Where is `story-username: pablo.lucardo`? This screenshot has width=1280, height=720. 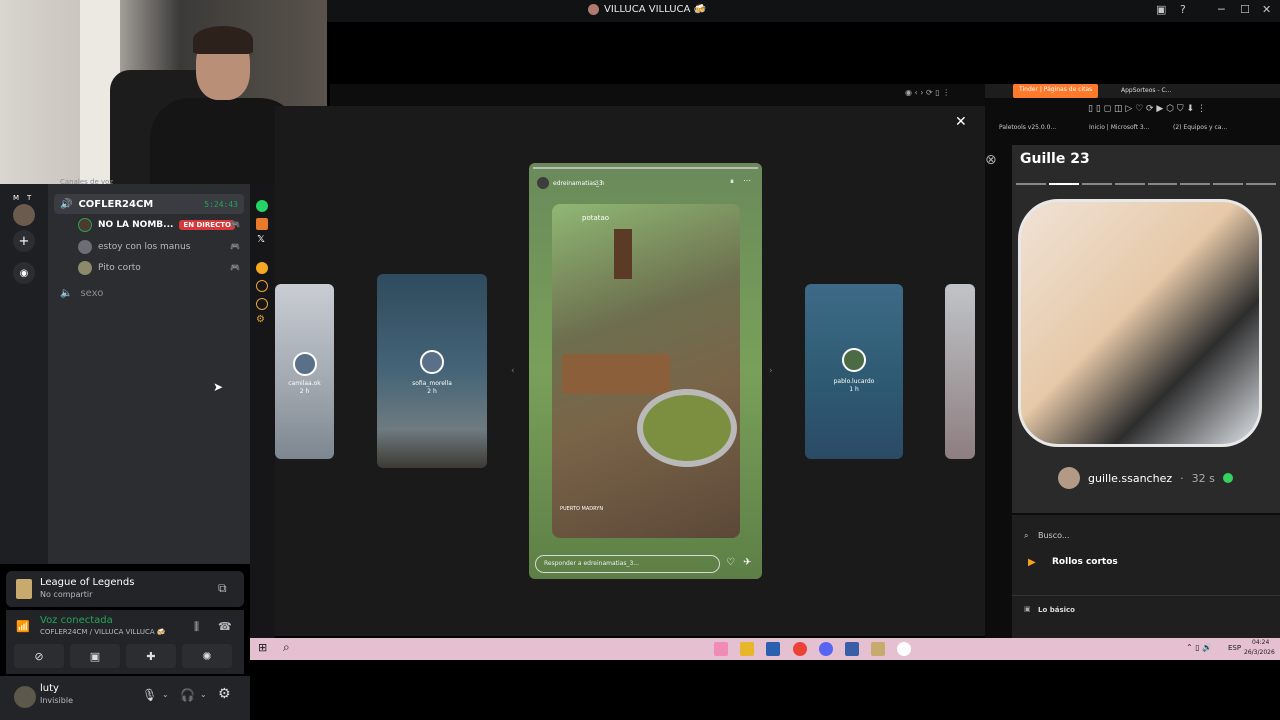 story-username: pablo.lucardo is located at coordinates (854, 381).